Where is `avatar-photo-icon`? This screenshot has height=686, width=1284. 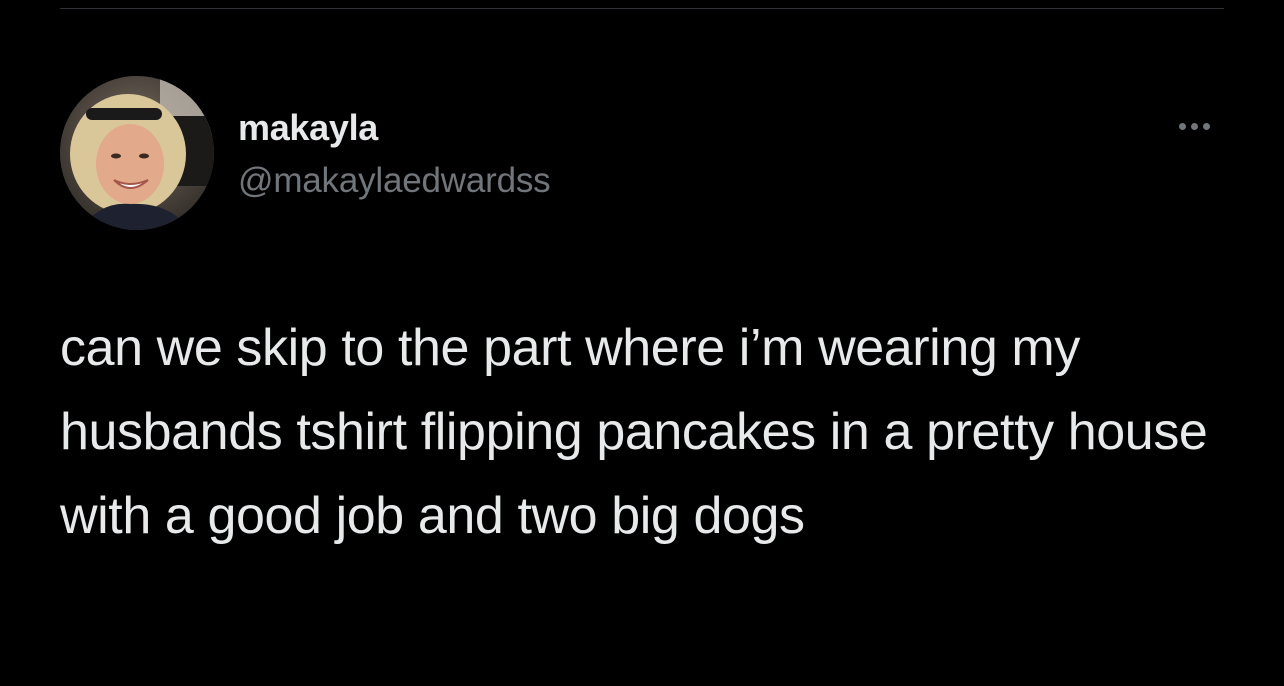 avatar-photo-icon is located at coordinates (137, 153).